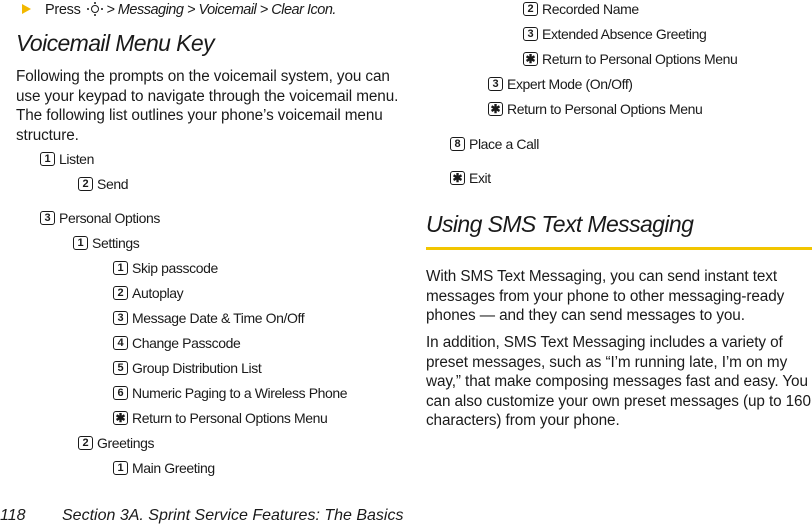  What do you see at coordinates (115, 43) in the screenshot?
I see `section-title-voicemail-menu: Voicemail Menu Key` at bounding box center [115, 43].